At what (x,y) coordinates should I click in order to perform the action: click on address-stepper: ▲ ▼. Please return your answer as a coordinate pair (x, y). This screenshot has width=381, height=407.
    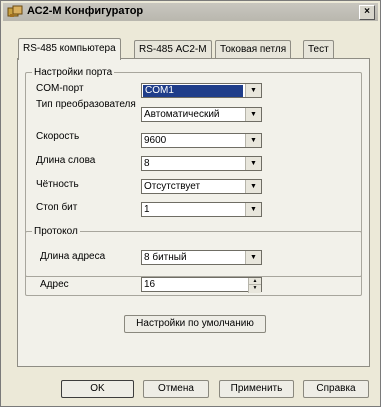
    Looking at the image, I should click on (254, 285).